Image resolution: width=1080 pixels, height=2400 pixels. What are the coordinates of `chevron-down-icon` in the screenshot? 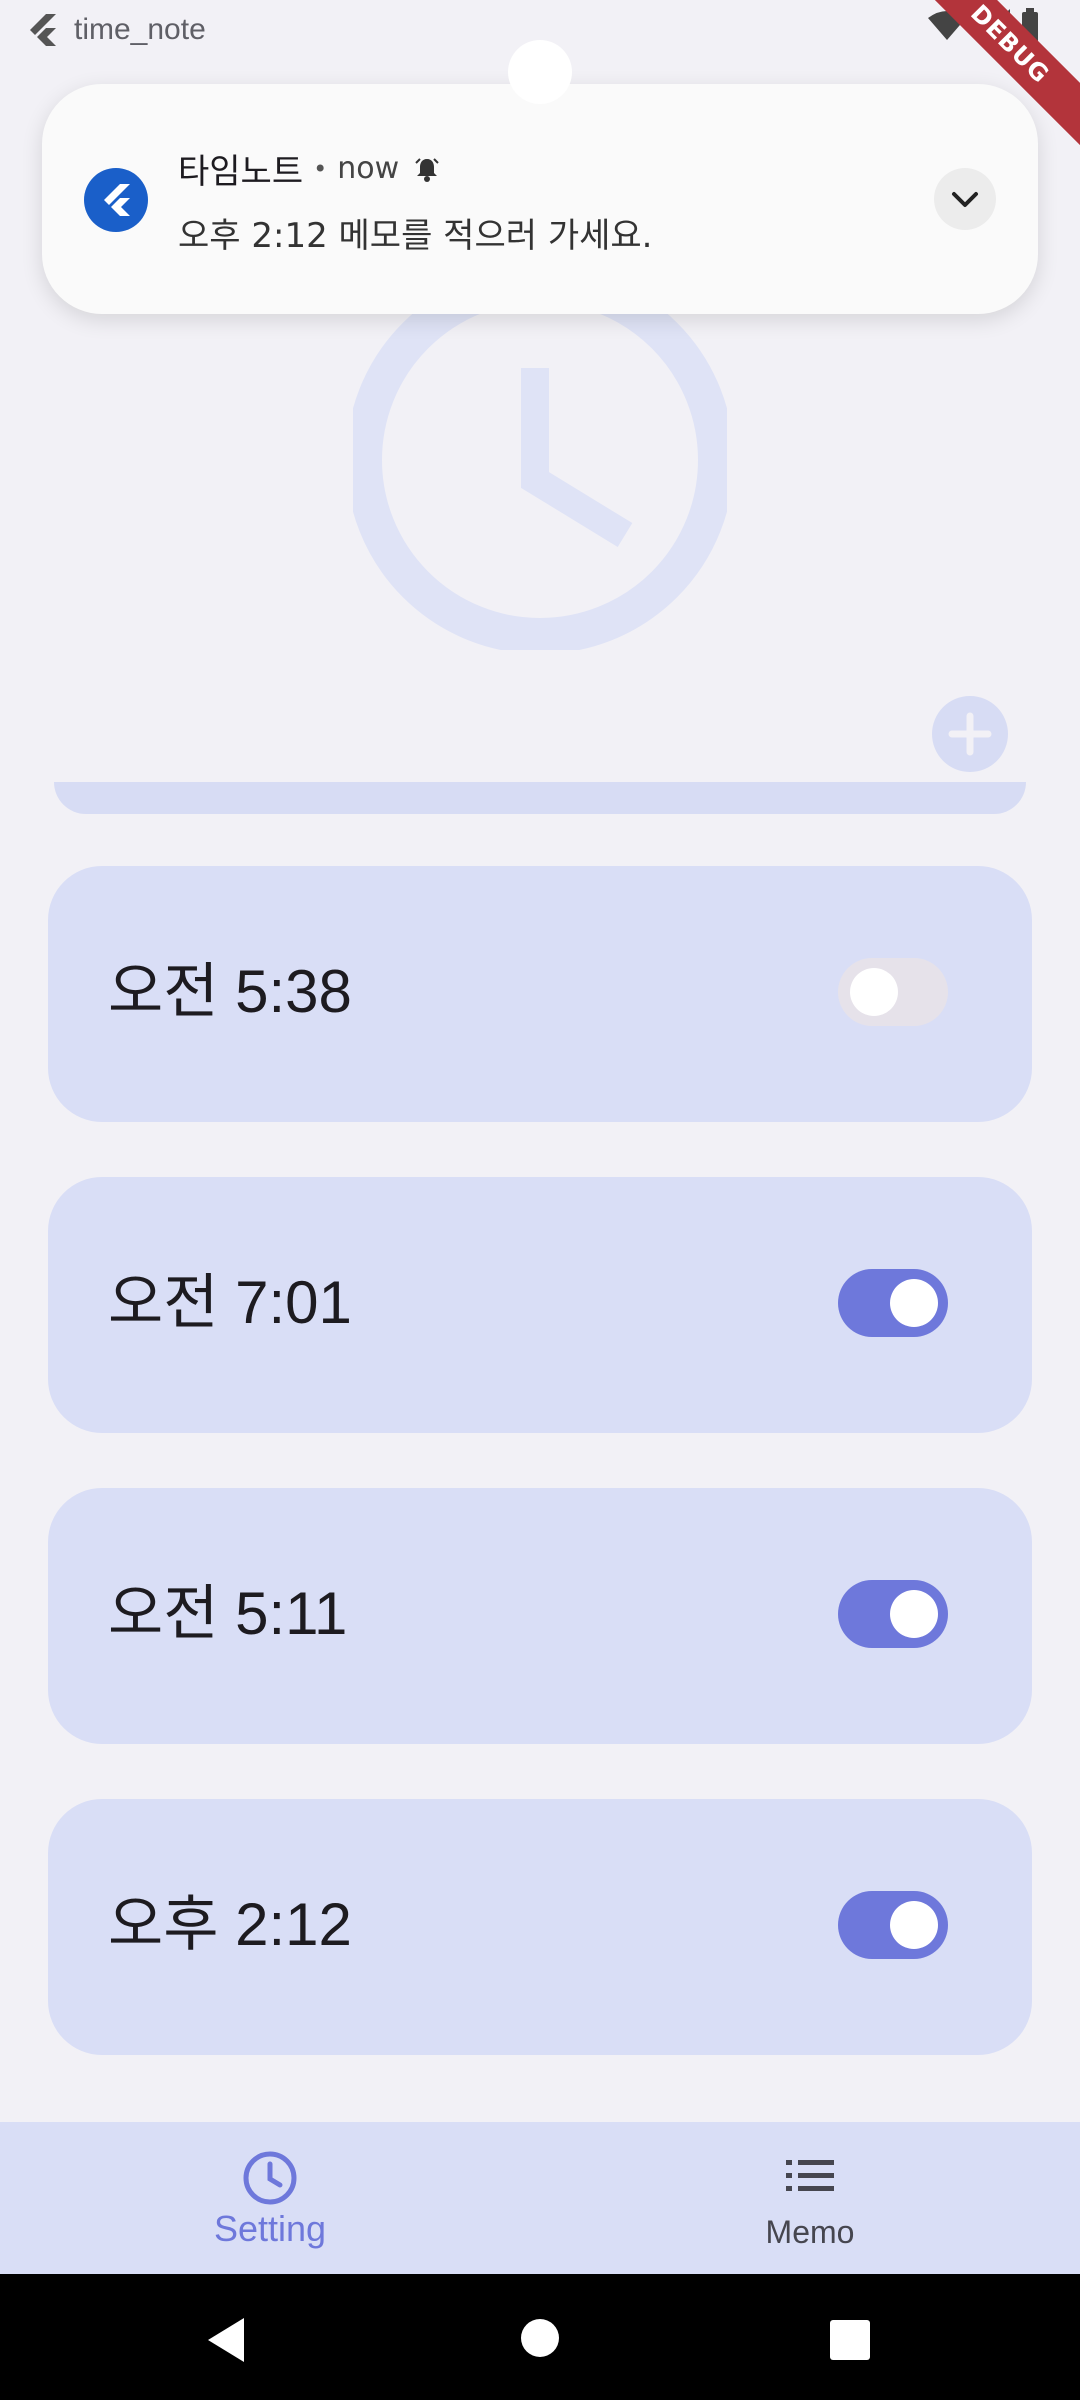 It's located at (965, 199).